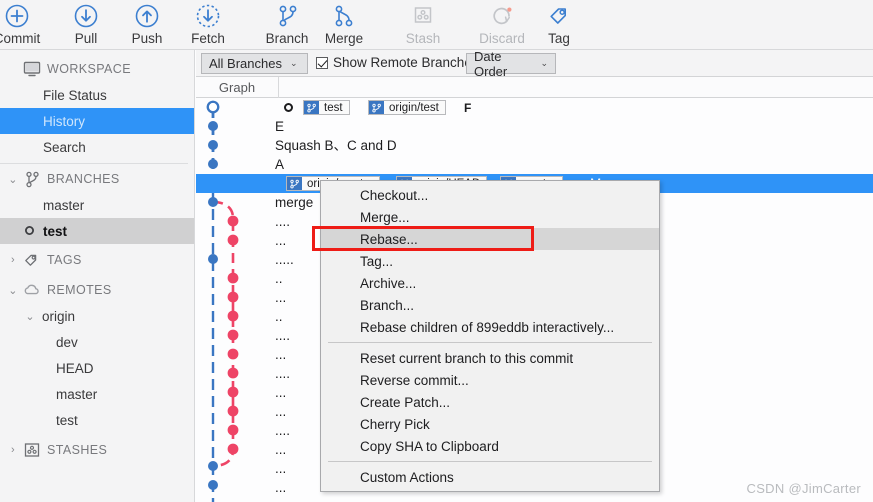 The image size is (873, 502). What do you see at coordinates (97, 316) in the screenshot?
I see `sidebar-item-remote-origin: ⌄ origin` at bounding box center [97, 316].